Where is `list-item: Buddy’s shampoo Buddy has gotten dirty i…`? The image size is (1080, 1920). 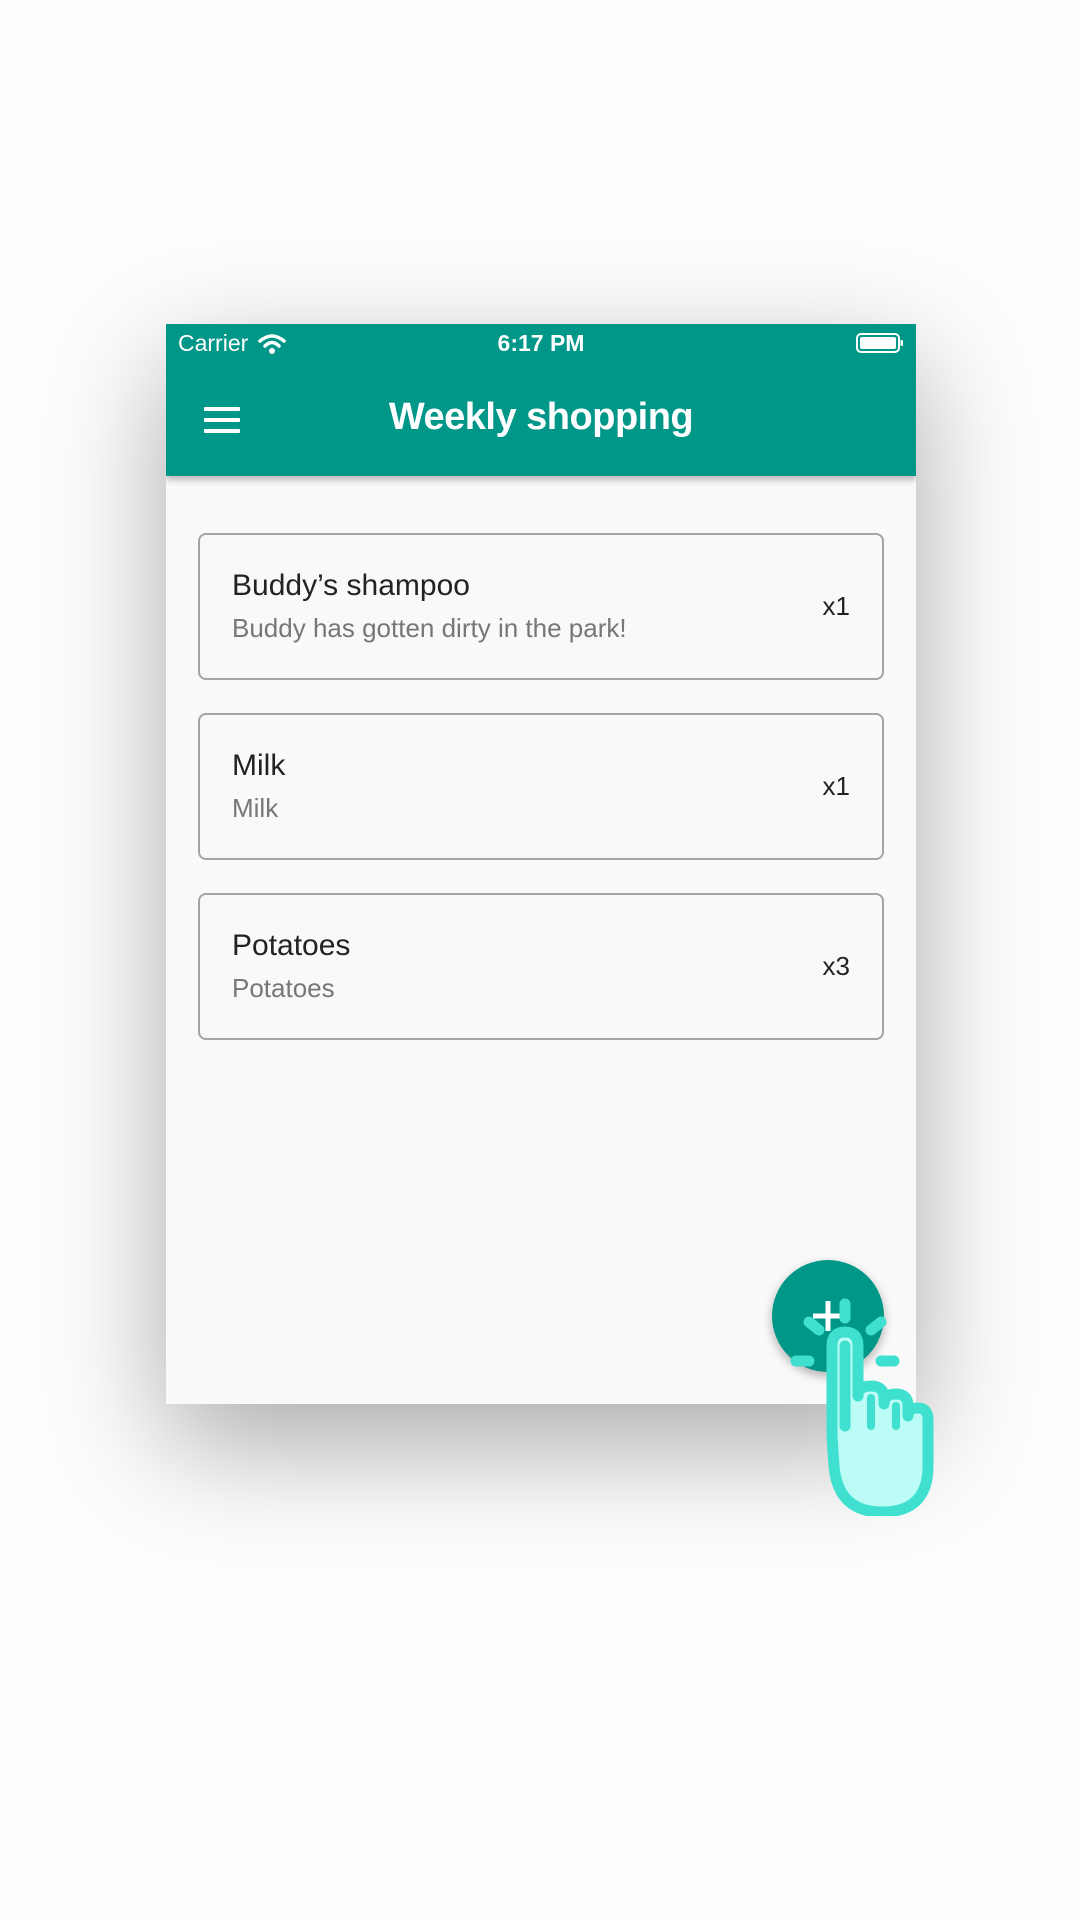
list-item: Buddy’s shampoo Buddy has gotten dirty i… is located at coordinates (541, 606).